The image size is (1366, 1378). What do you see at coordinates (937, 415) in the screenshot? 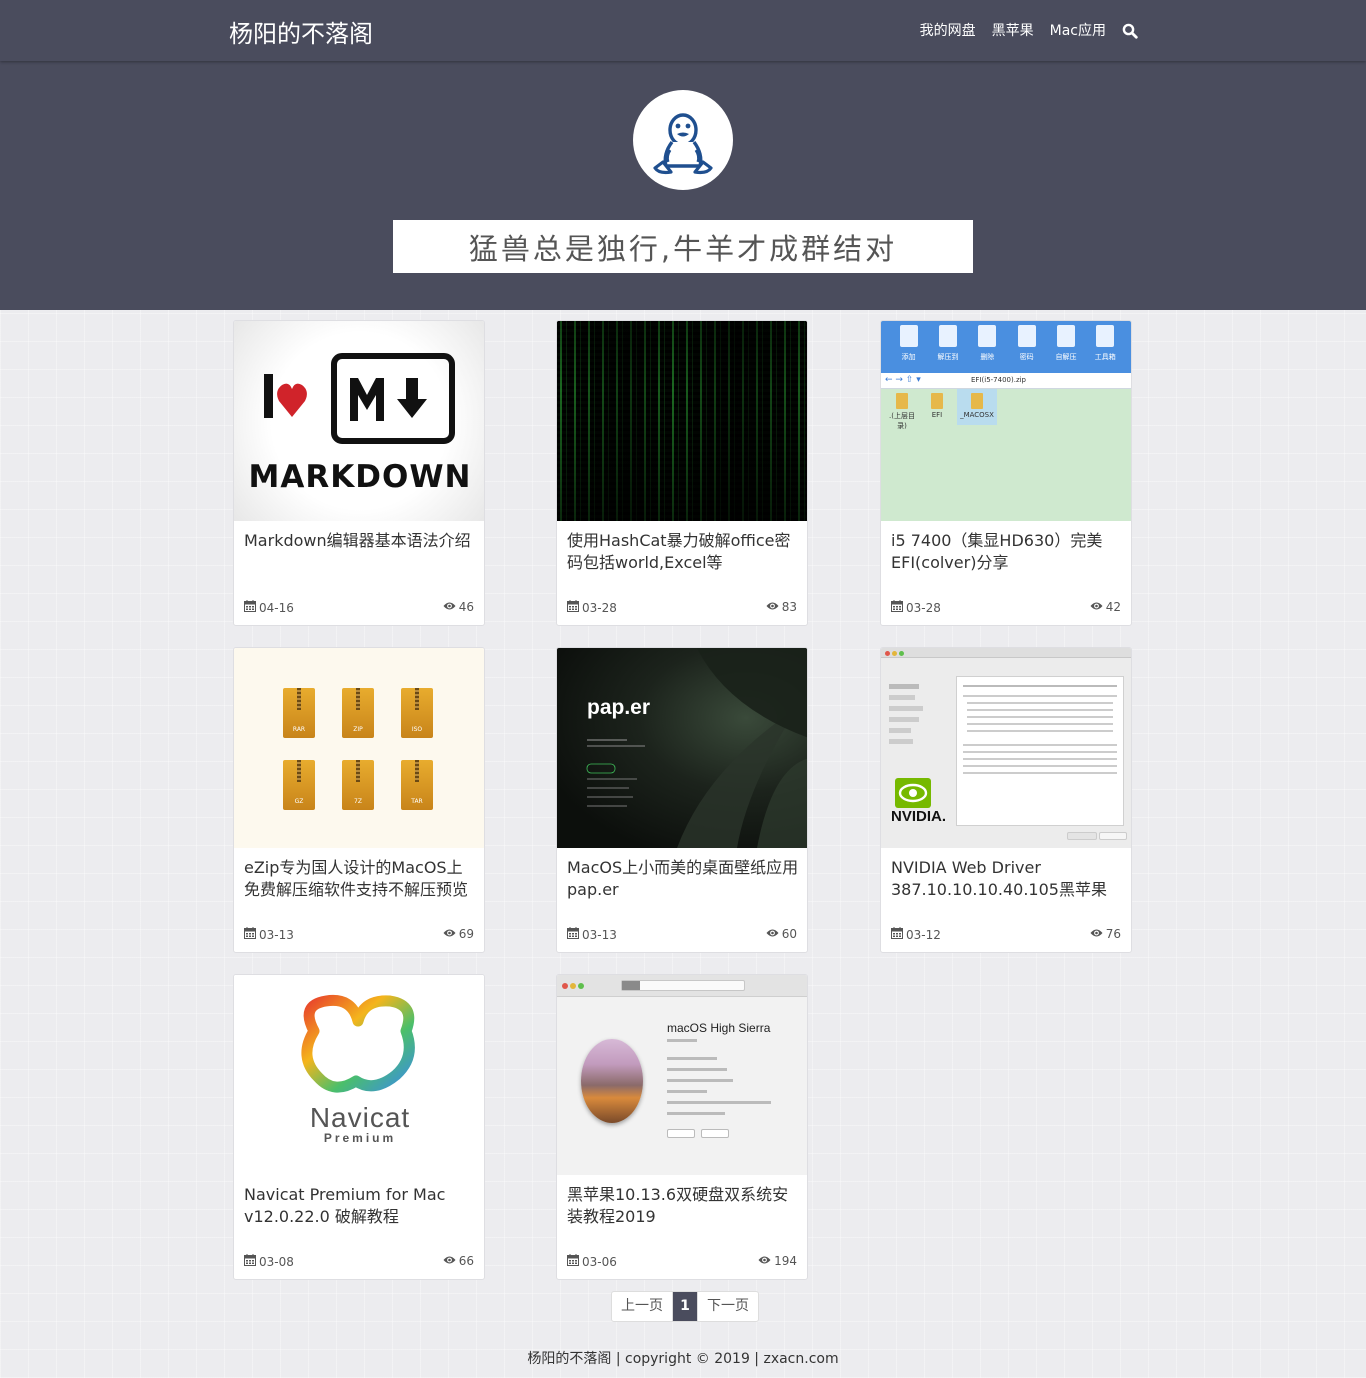
I see `file-label: EFI` at bounding box center [937, 415].